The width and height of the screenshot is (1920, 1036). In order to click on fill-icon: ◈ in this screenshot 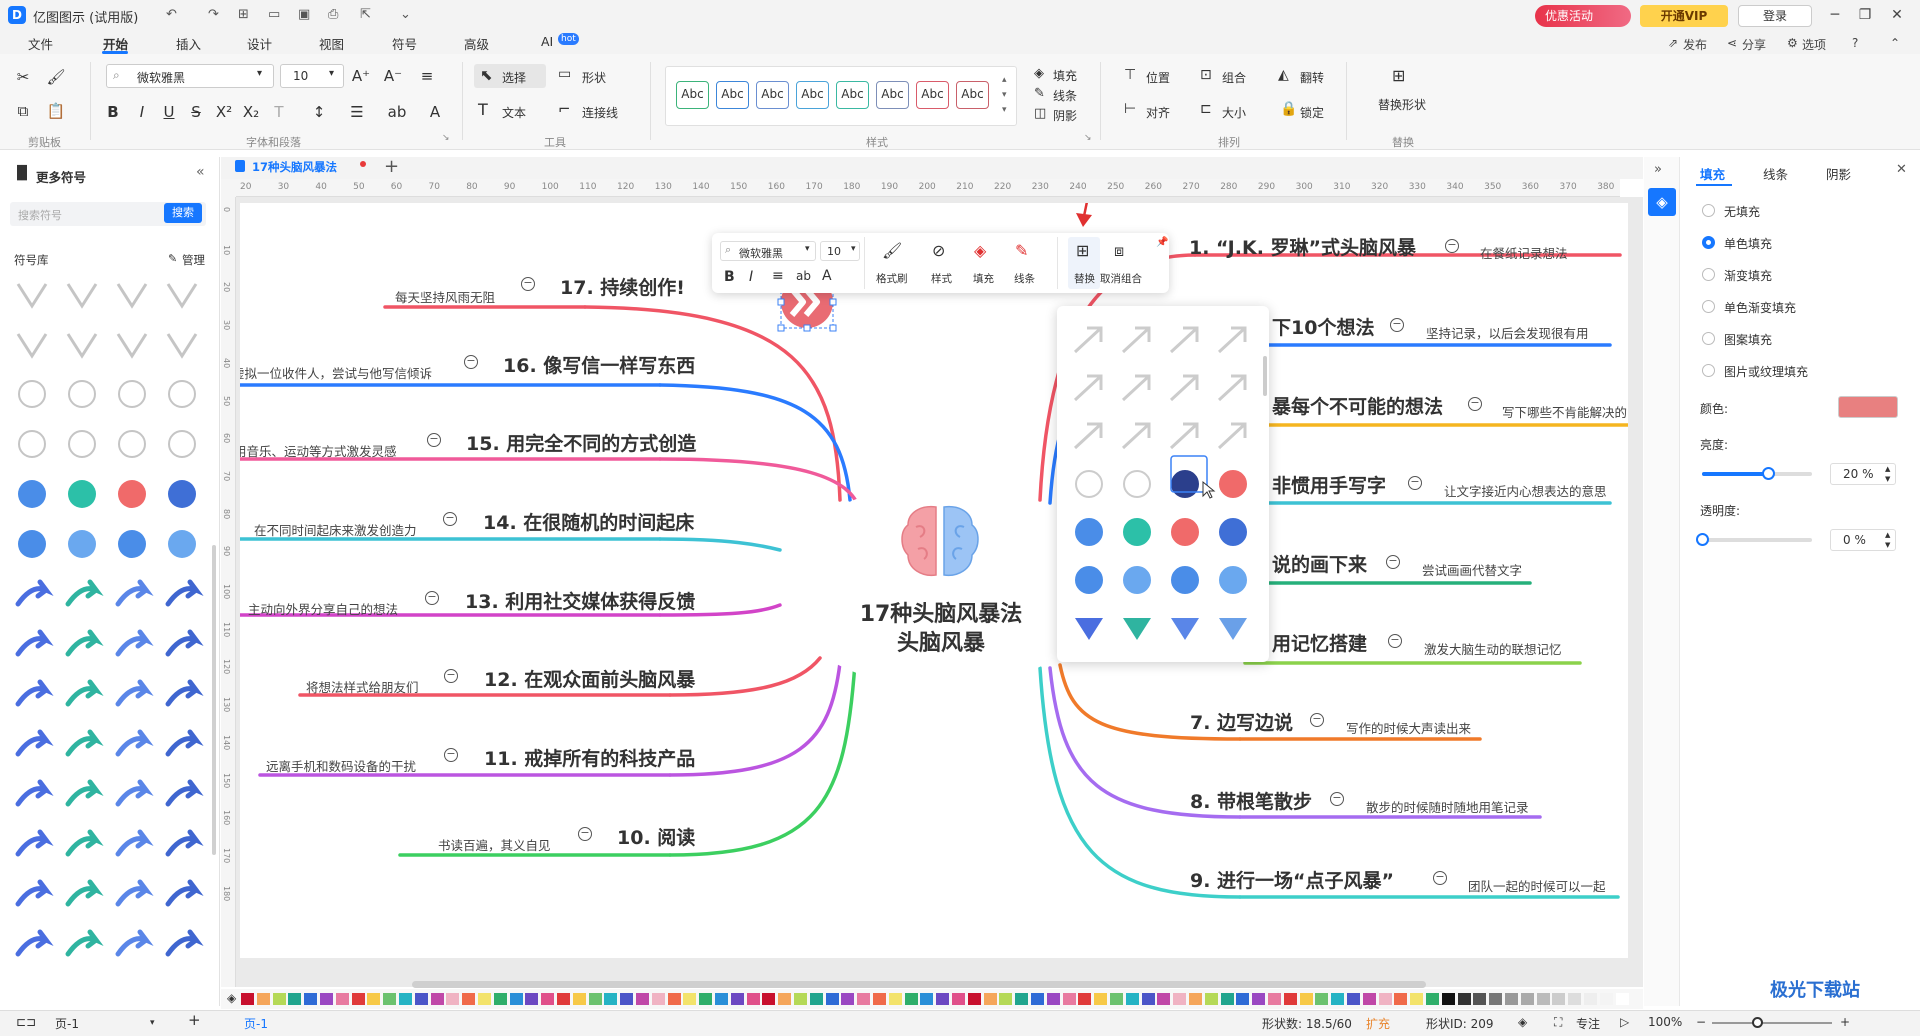, I will do `click(980, 250)`.